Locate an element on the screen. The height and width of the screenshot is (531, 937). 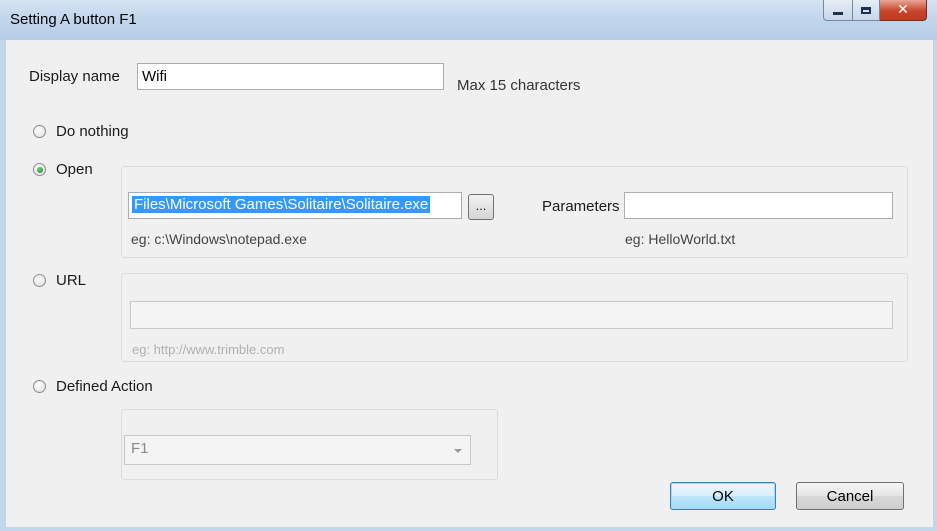
open-radio: Open is located at coordinates (63, 169).